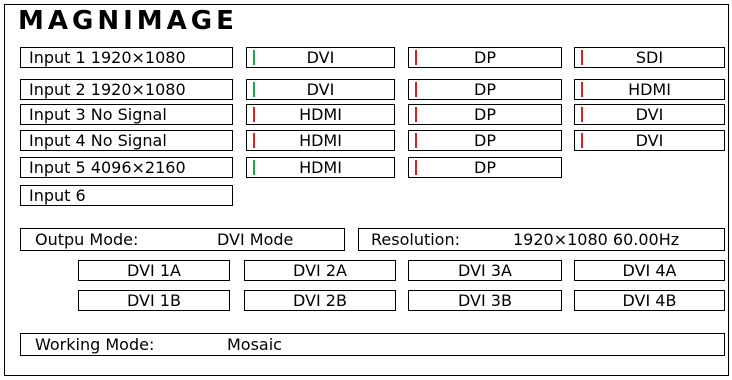 The width and height of the screenshot is (732, 380). I want to click on input-2-signal-dvi: DVI, so click(320, 89).